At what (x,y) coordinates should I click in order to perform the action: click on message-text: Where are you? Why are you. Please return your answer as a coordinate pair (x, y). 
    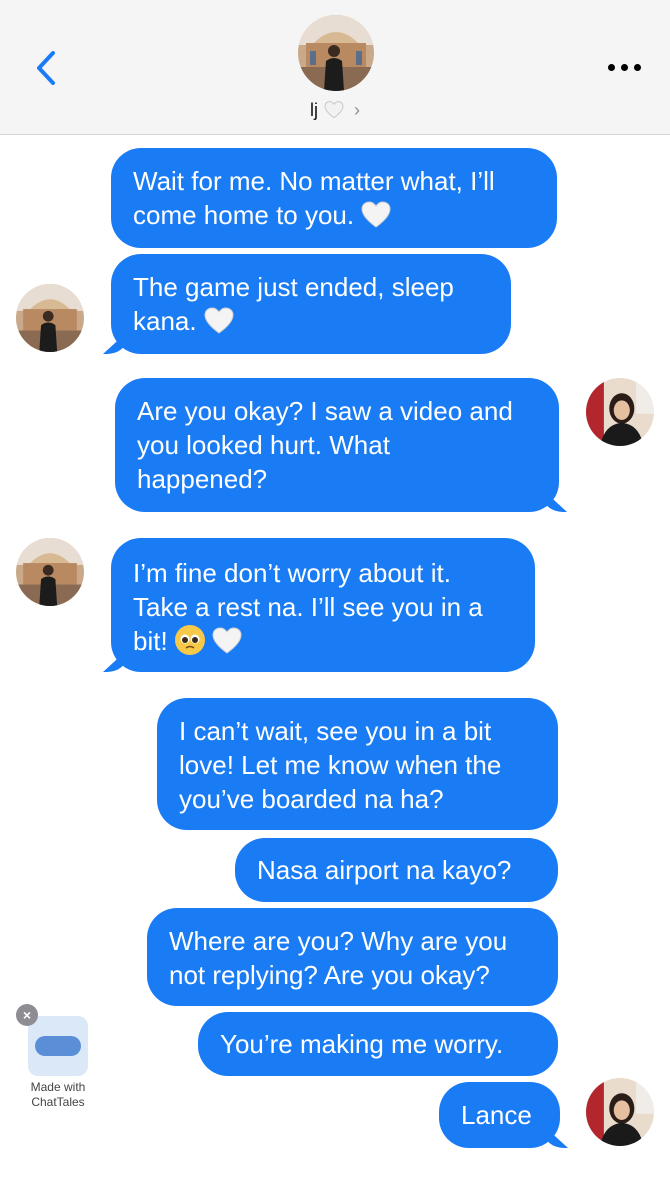
    Looking at the image, I should click on (338, 941).